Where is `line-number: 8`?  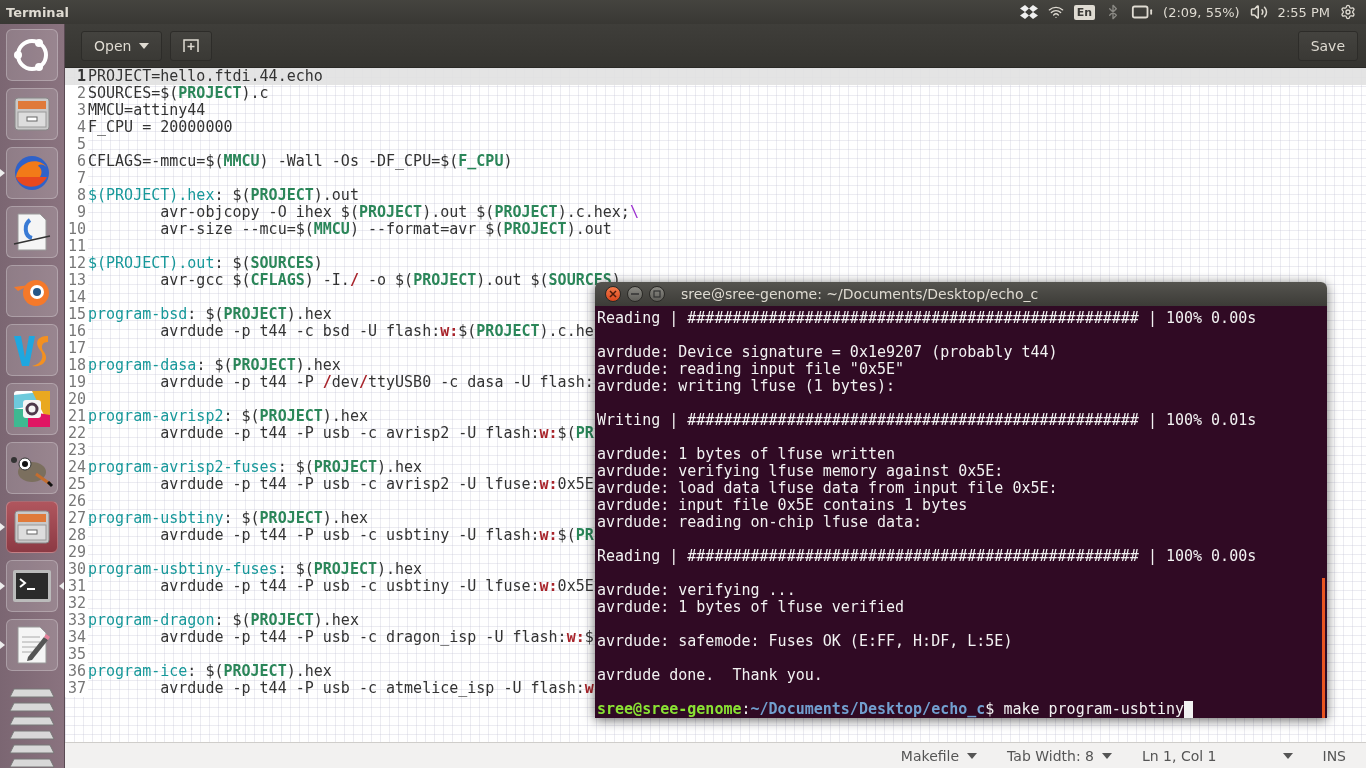 line-number: 8 is located at coordinates (76, 195).